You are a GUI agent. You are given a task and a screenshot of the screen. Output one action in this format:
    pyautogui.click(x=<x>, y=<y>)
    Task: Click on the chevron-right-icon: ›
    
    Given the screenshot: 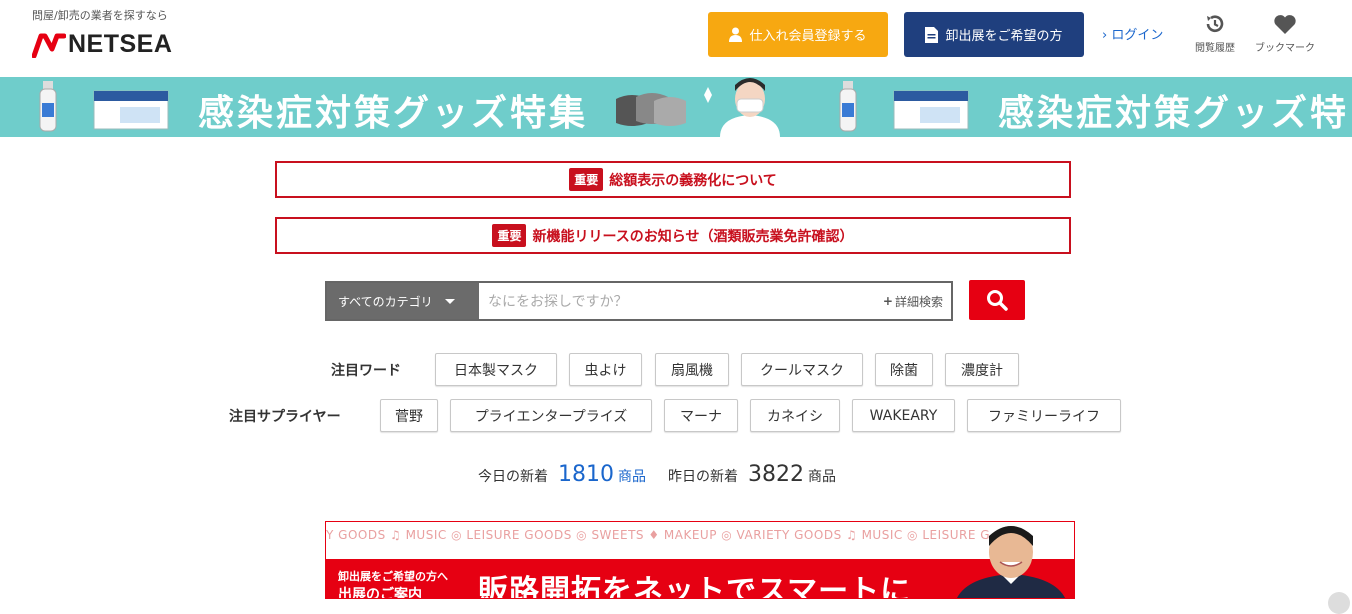 What is the action you would take?
    pyautogui.click(x=1105, y=35)
    